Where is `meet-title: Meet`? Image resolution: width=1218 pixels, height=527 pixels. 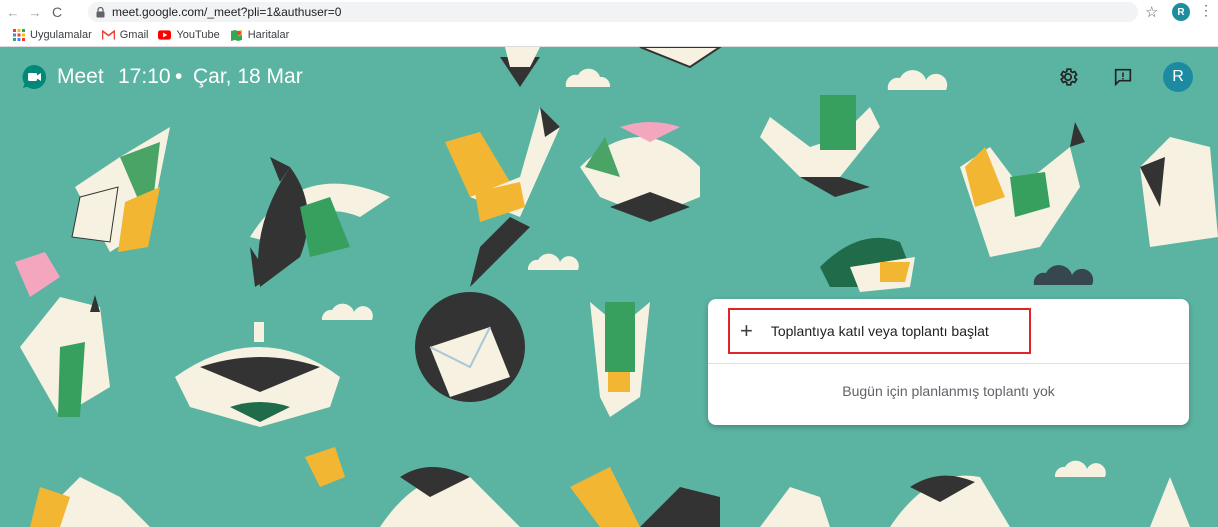
meet-title: Meet is located at coordinates (80, 76).